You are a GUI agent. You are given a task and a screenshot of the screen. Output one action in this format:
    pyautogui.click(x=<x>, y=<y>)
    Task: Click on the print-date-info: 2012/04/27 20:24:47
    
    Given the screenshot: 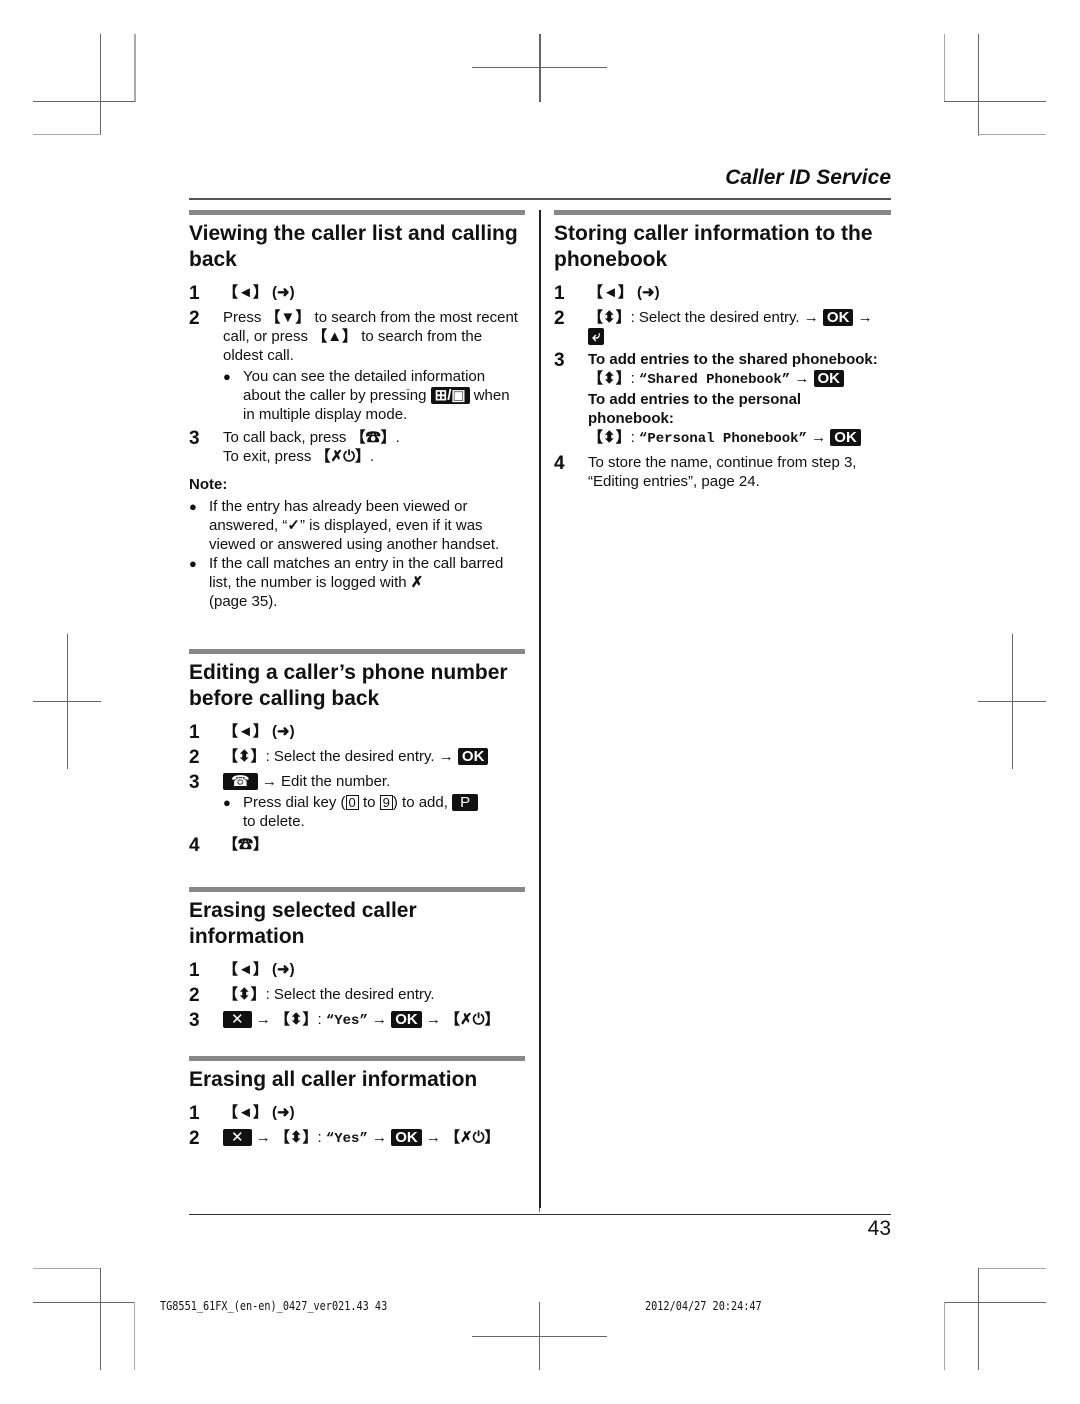 What is the action you would take?
    pyautogui.click(x=703, y=1306)
    